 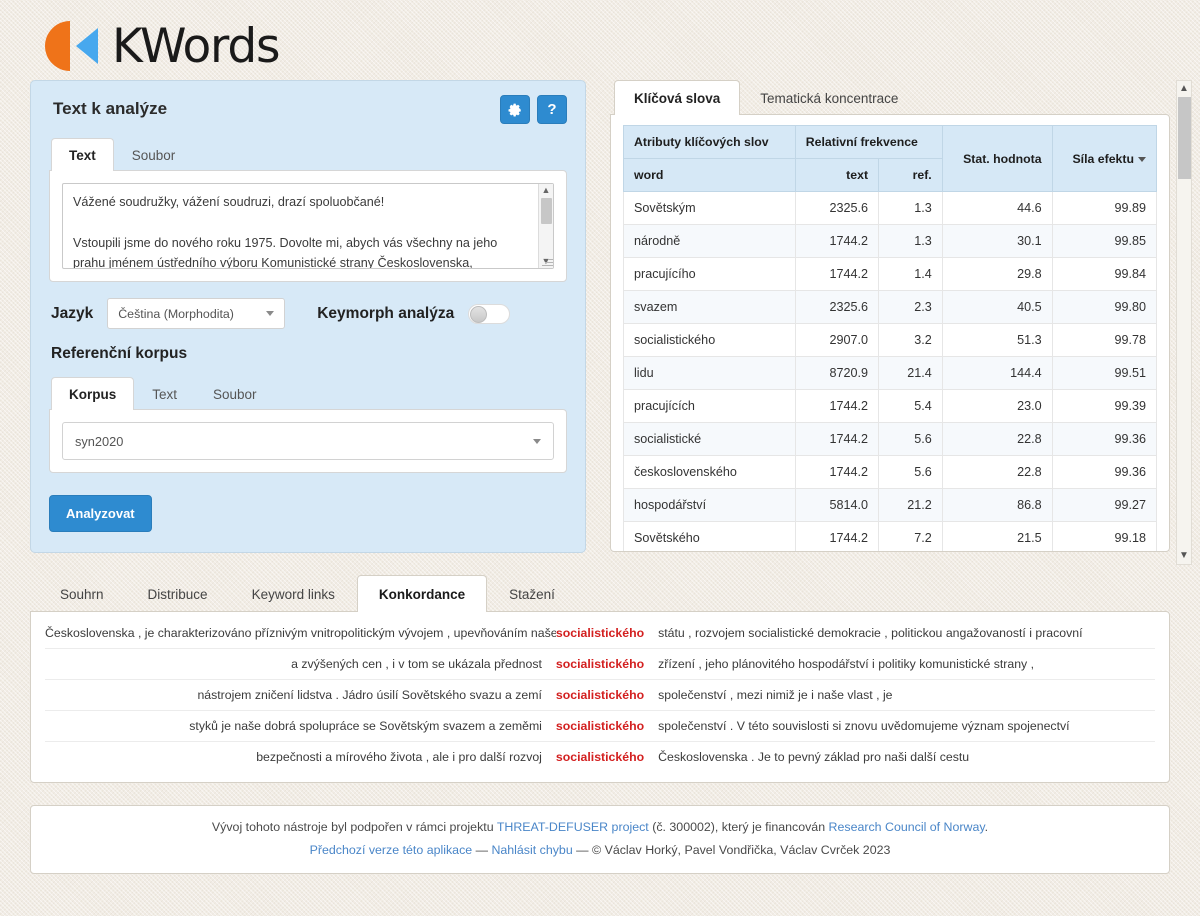 What do you see at coordinates (1104, 158) in the screenshot?
I see `header-effect-size: Síla efektu` at bounding box center [1104, 158].